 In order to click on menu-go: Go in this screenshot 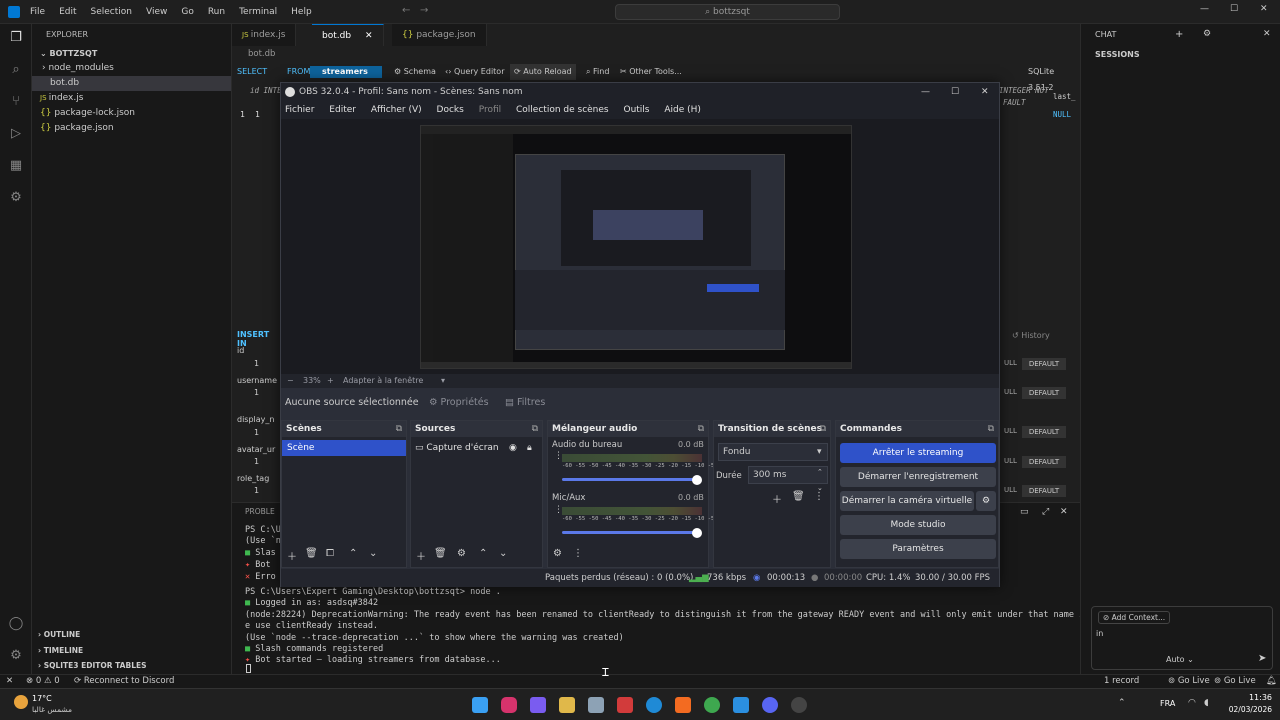, I will do `click(187, 12)`.